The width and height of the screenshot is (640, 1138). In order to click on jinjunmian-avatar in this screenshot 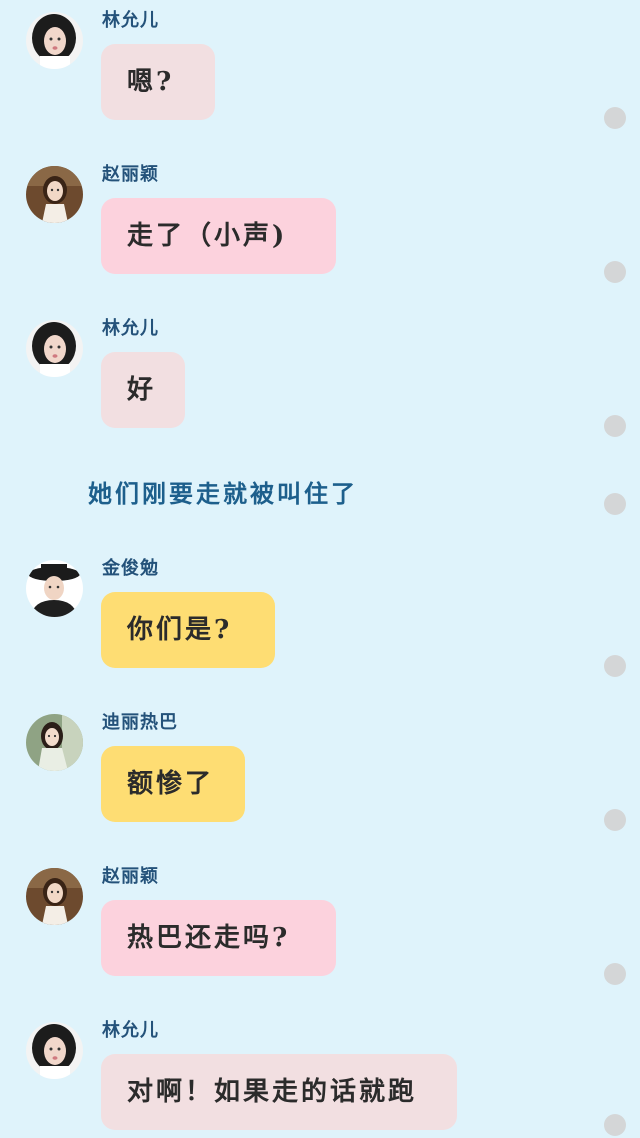, I will do `click(54, 588)`.